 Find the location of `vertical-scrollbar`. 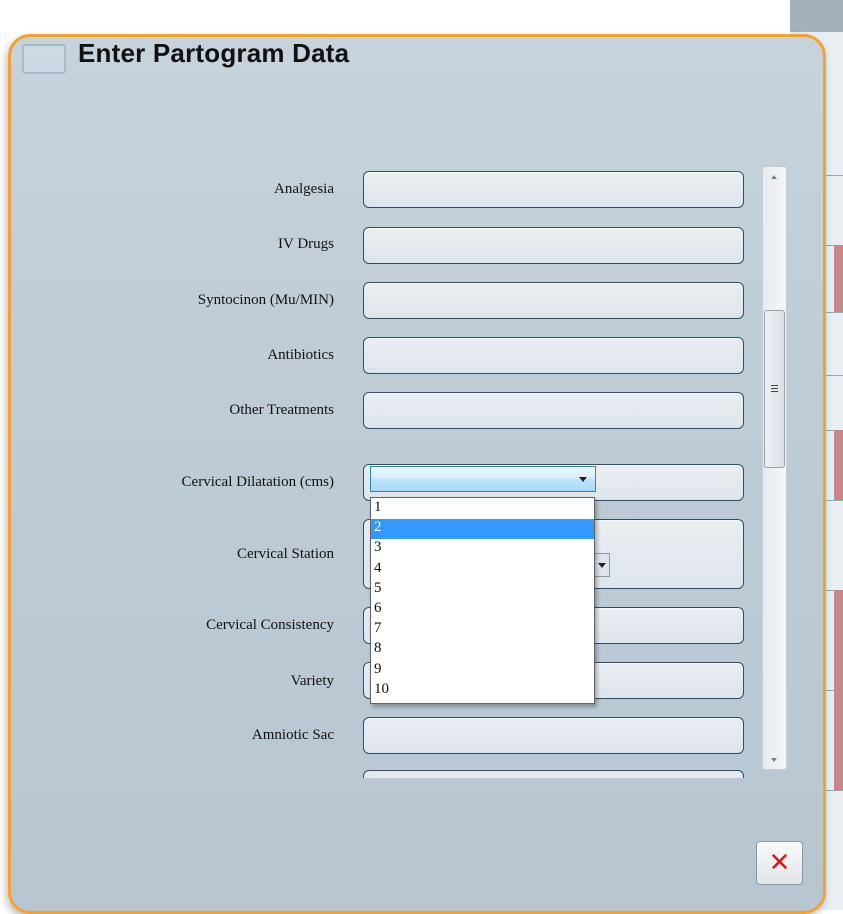

vertical-scrollbar is located at coordinates (774, 468).